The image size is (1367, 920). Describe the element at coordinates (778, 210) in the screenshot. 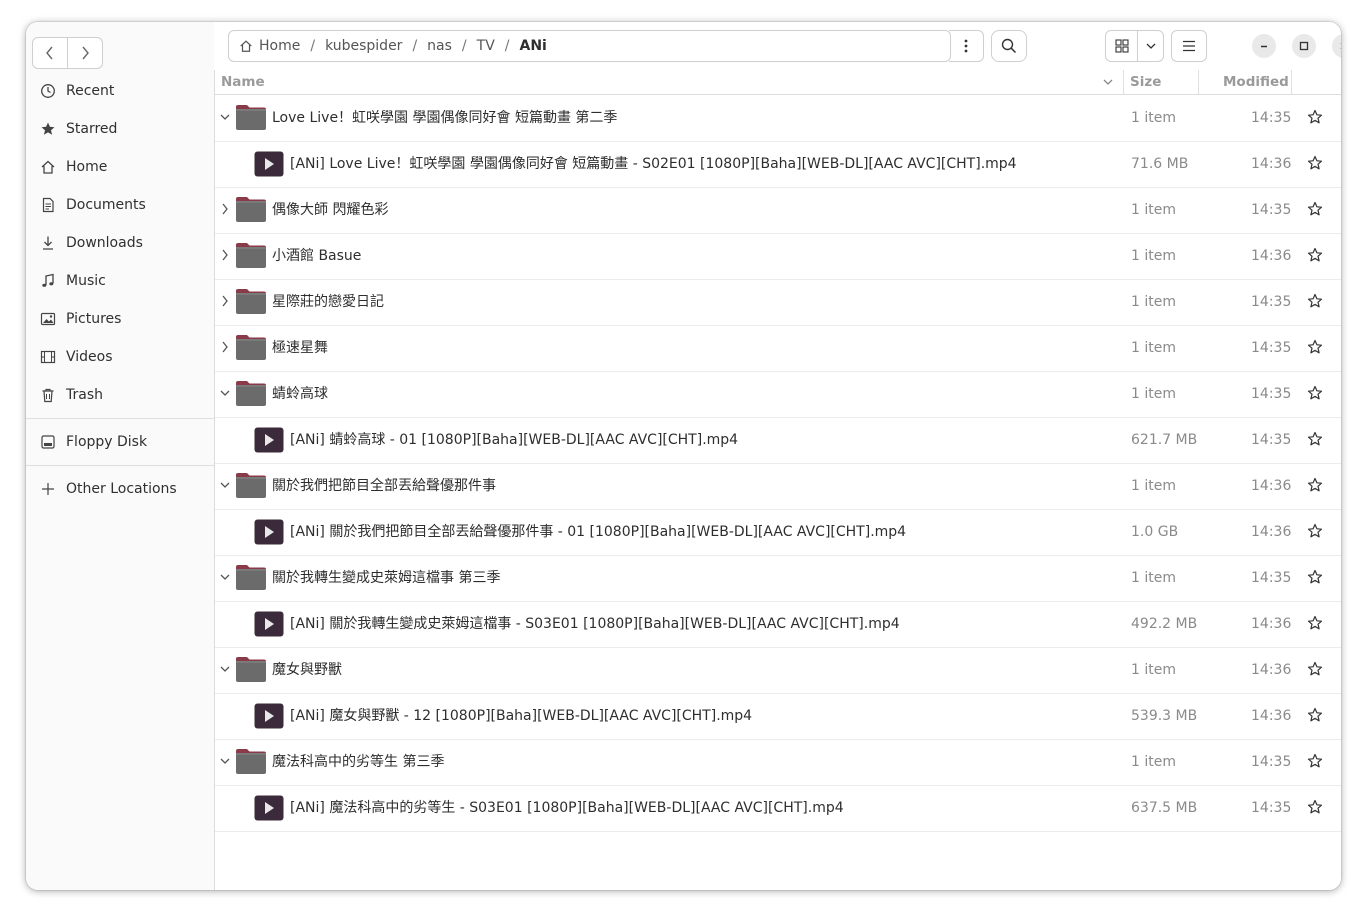

I see `folder-row: 偶像大師 閃耀色彩 1 item 14:35` at that location.